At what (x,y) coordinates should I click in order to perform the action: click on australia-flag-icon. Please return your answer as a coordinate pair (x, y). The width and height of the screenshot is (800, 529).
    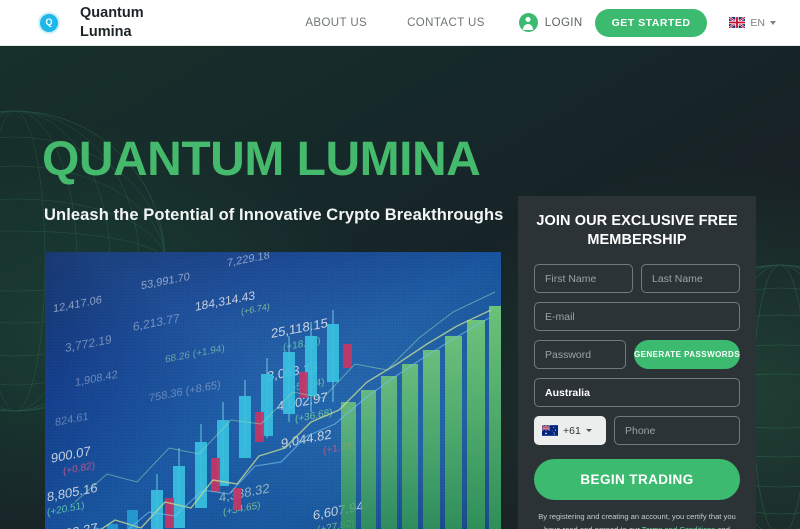
    Looking at the image, I should click on (550, 431).